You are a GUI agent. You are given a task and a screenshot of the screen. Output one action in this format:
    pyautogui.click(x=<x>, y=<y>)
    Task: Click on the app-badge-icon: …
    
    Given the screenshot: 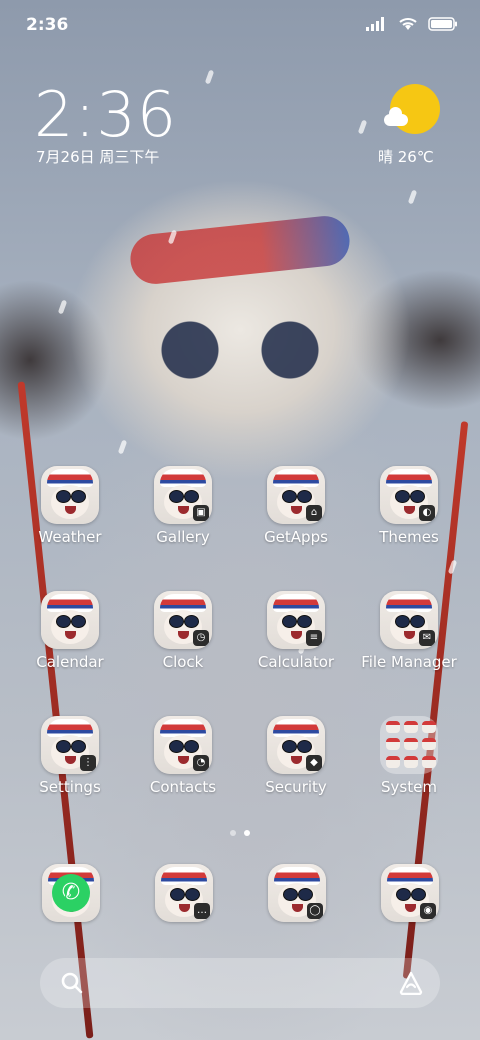 What is the action you would take?
    pyautogui.click(x=202, y=911)
    